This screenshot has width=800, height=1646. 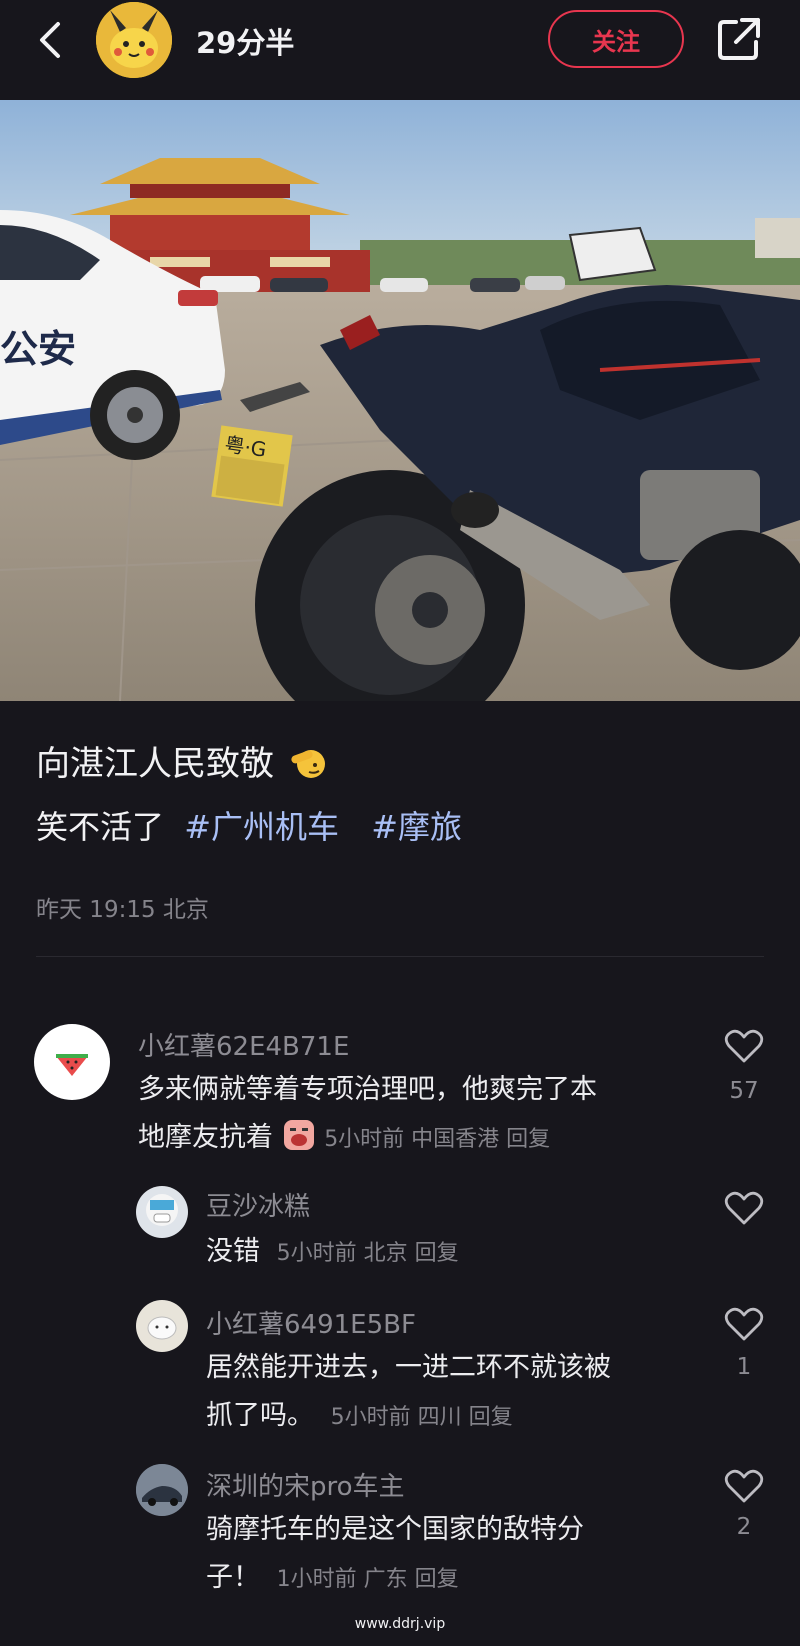 I want to click on comment-line: 子！ 1小时前 广东 回复, so click(x=446, y=1579).